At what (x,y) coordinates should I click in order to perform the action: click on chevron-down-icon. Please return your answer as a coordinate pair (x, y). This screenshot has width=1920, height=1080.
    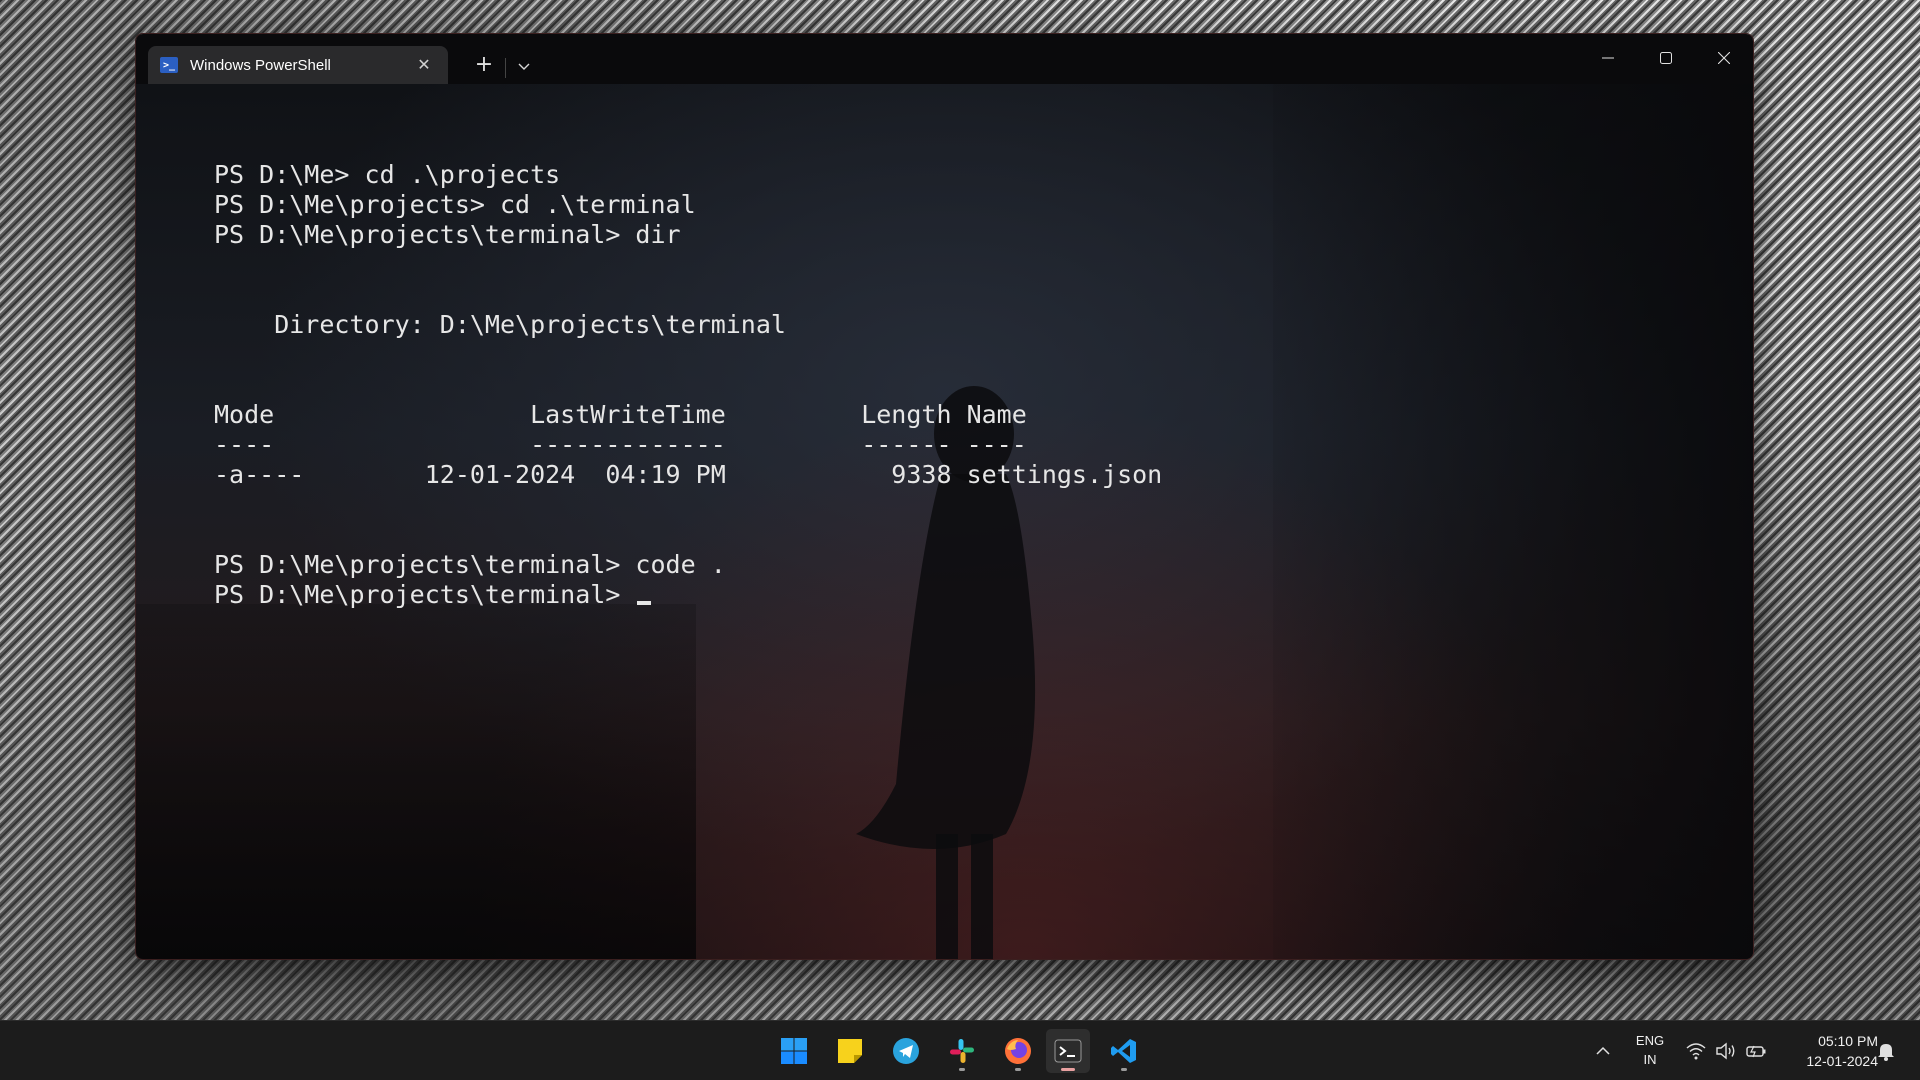
    Looking at the image, I should click on (524, 66).